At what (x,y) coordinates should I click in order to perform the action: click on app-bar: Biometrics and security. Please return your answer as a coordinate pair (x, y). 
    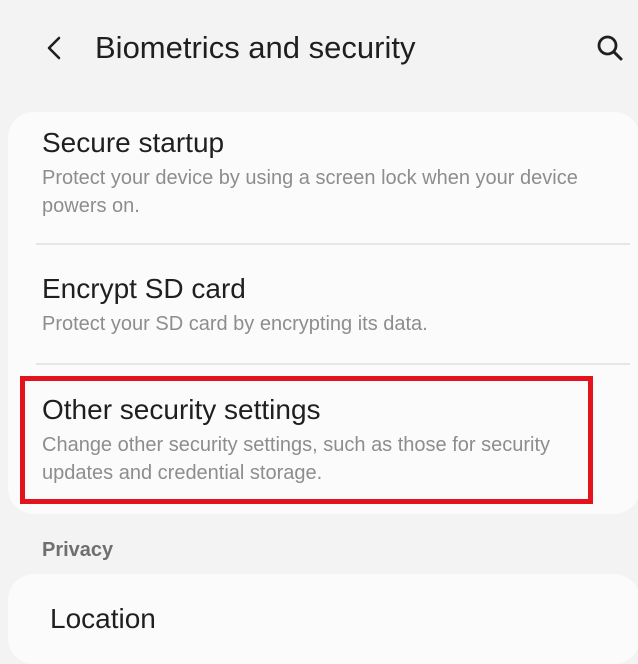
    Looking at the image, I should click on (319, 48).